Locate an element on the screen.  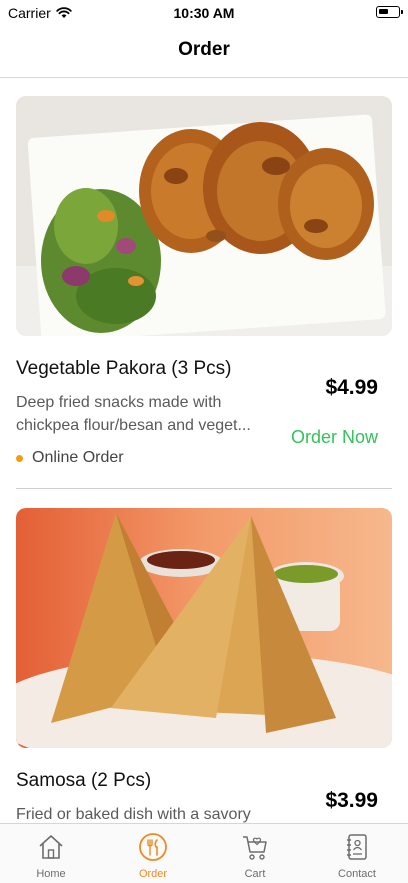
navigation-bar: Order is located at coordinates (204, 53).